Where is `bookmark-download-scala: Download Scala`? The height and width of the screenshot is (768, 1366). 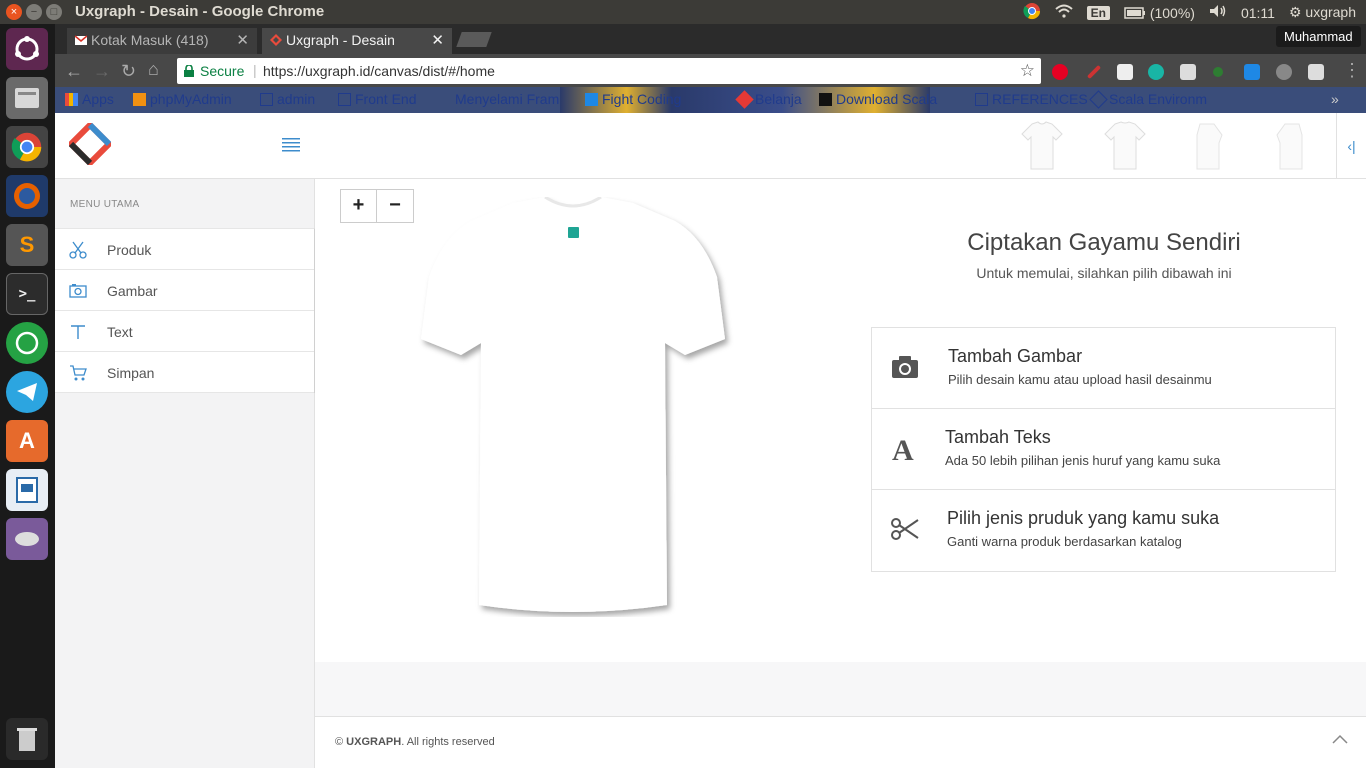
bookmark-download-scala: Download Scala is located at coordinates (878, 99).